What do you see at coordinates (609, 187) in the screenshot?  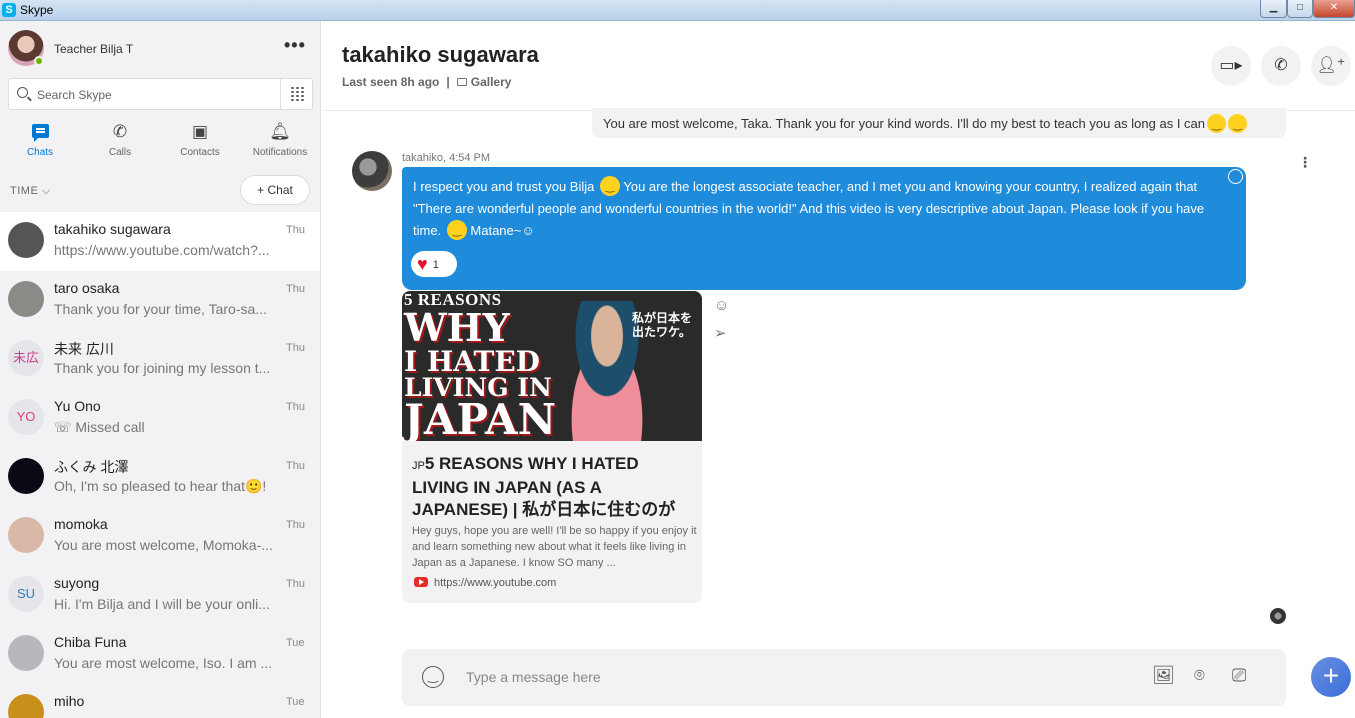 I see `grin-emoji-icon` at bounding box center [609, 187].